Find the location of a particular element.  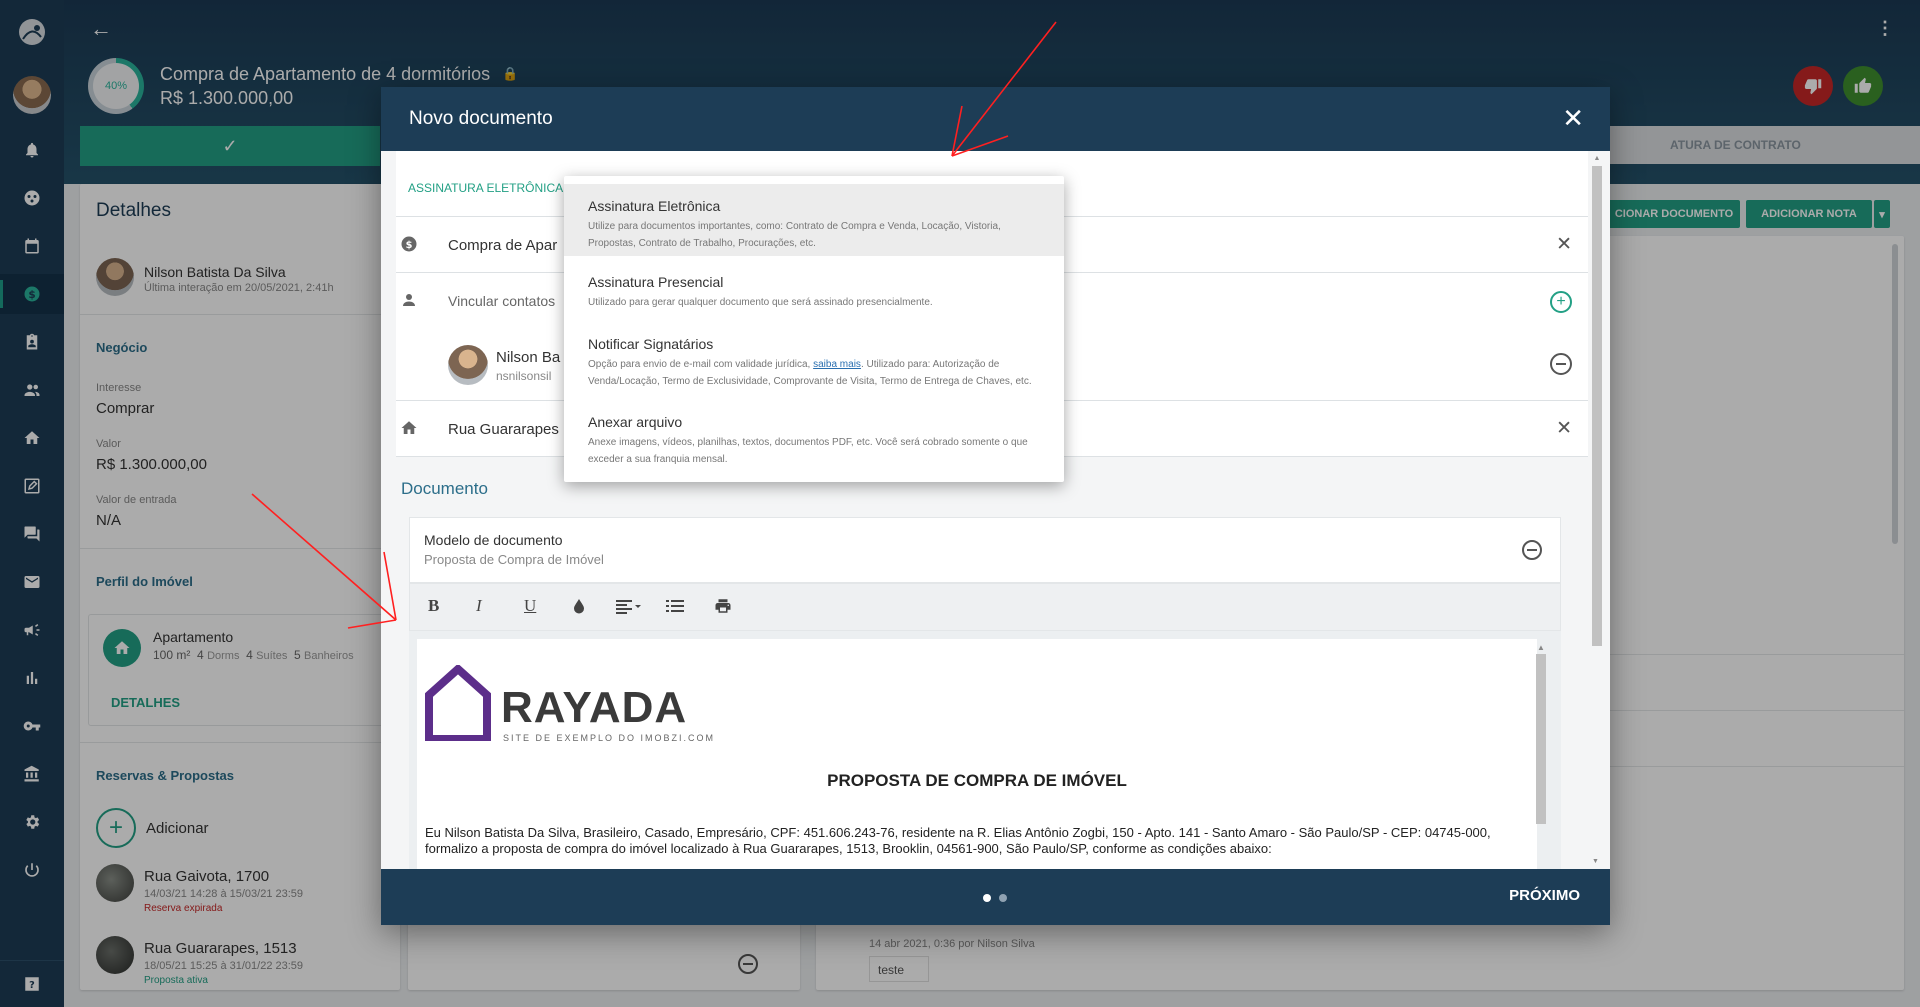

template-label: Modelo de documento is located at coordinates (493, 540).